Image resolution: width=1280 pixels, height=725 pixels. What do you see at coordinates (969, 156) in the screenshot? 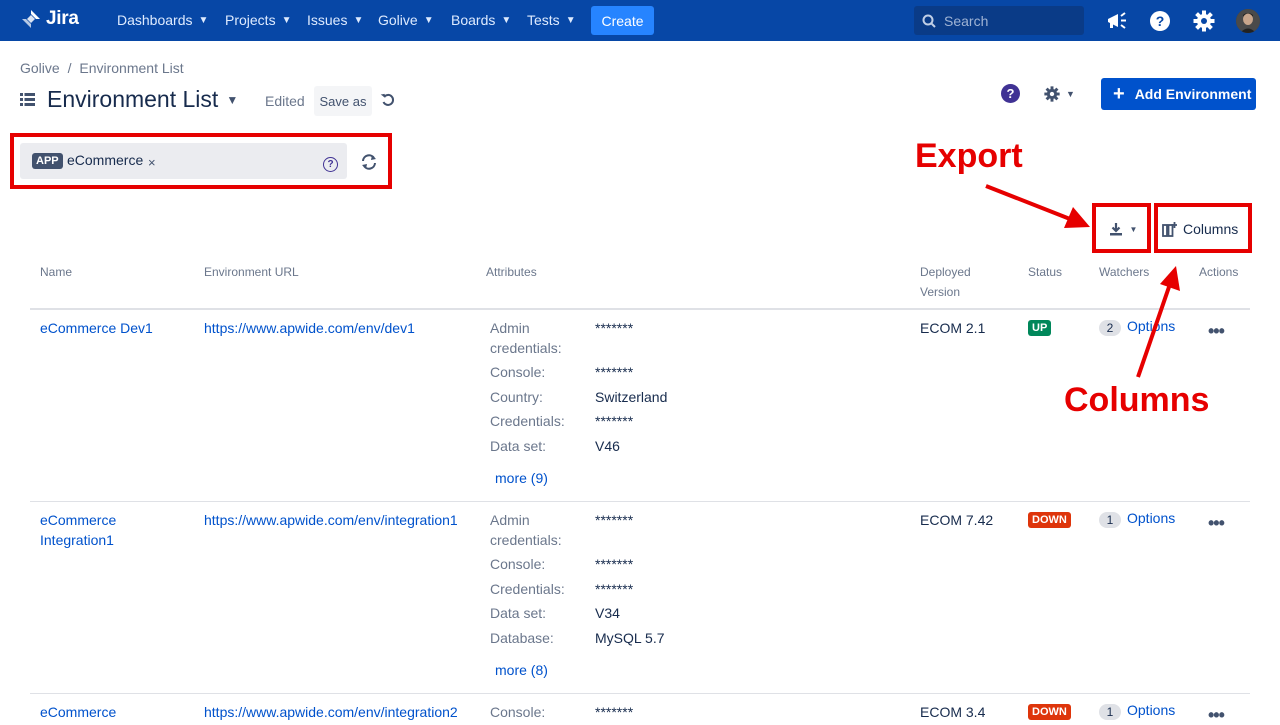
I see `export-annotation-label: Export` at bounding box center [969, 156].